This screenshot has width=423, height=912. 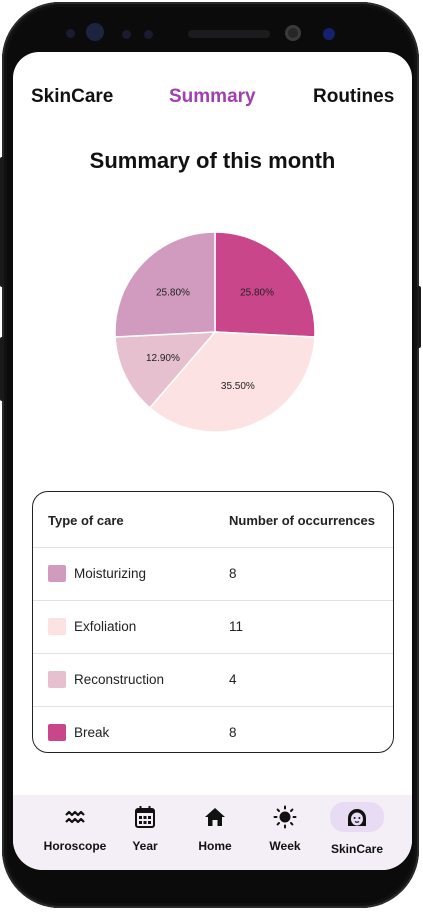 What do you see at coordinates (2, 369) in the screenshot?
I see `volume-button` at bounding box center [2, 369].